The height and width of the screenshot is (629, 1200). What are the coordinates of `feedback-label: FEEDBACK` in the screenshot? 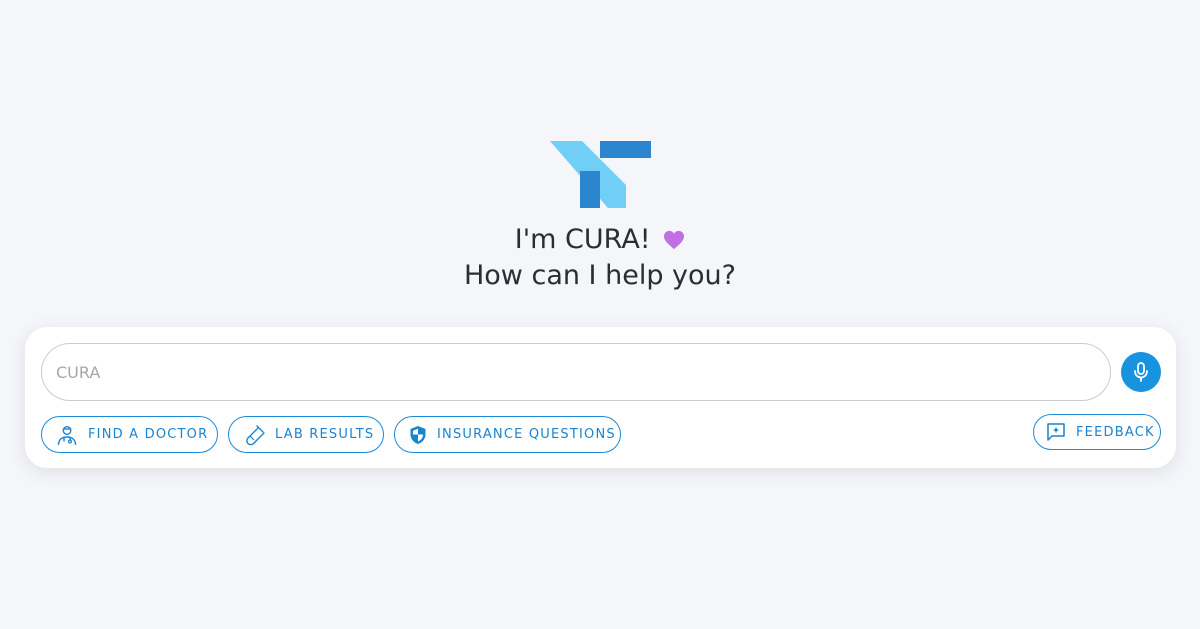 It's located at (1115, 432).